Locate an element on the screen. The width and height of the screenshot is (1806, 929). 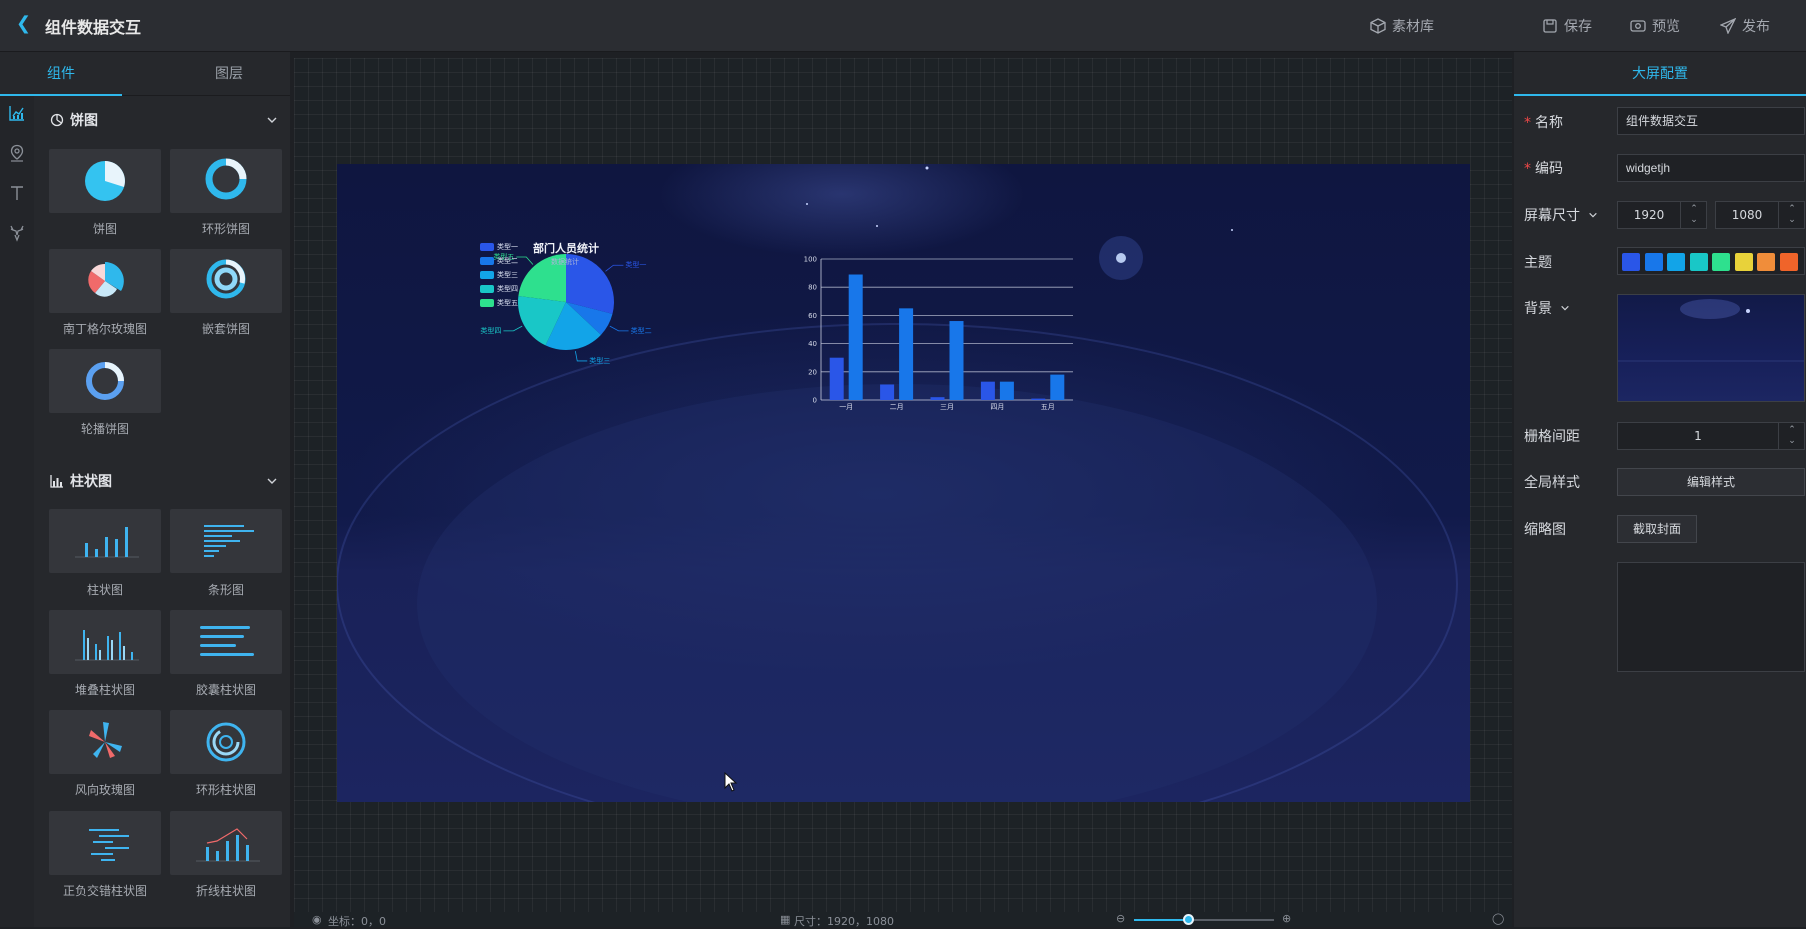
grid-spacing-value: 1 is located at coordinates (1698, 436).